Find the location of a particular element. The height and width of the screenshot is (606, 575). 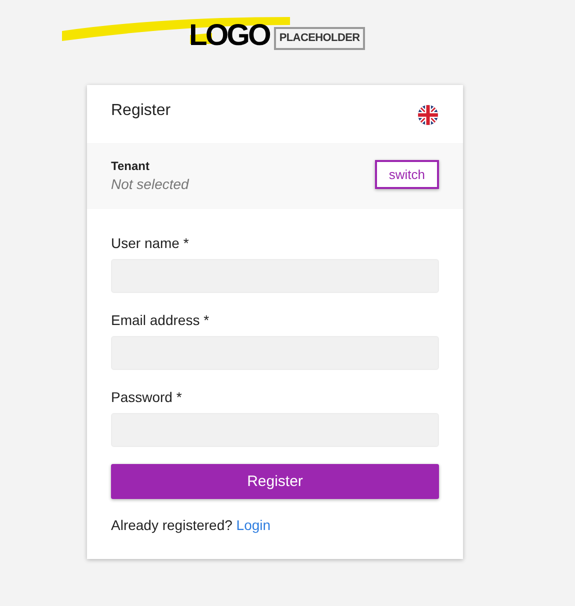

tenant-value: Not selected is located at coordinates (150, 184).